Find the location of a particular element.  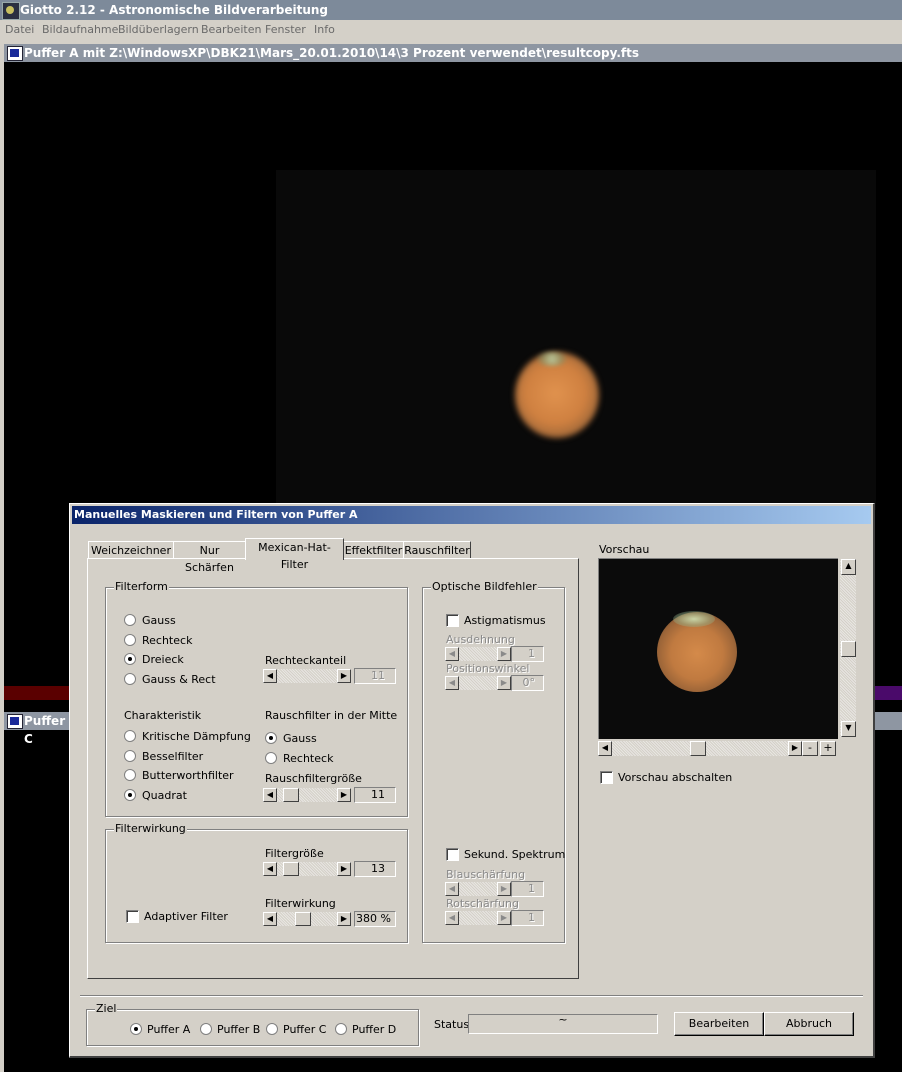

preview-polar-cap is located at coordinates (694, 619).